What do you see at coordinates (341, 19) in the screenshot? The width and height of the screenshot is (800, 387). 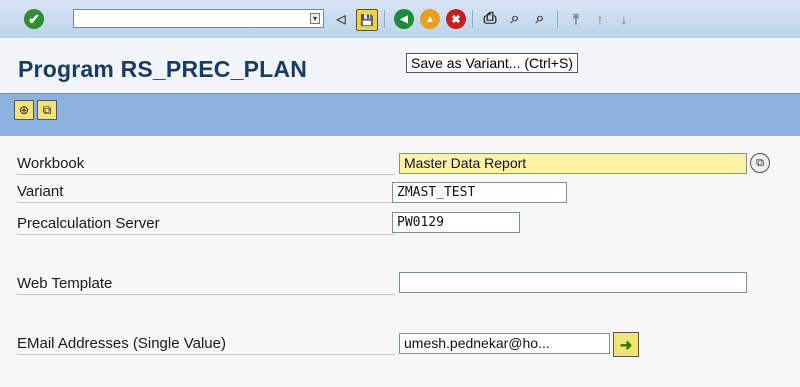 I see `back-icon: ◁` at bounding box center [341, 19].